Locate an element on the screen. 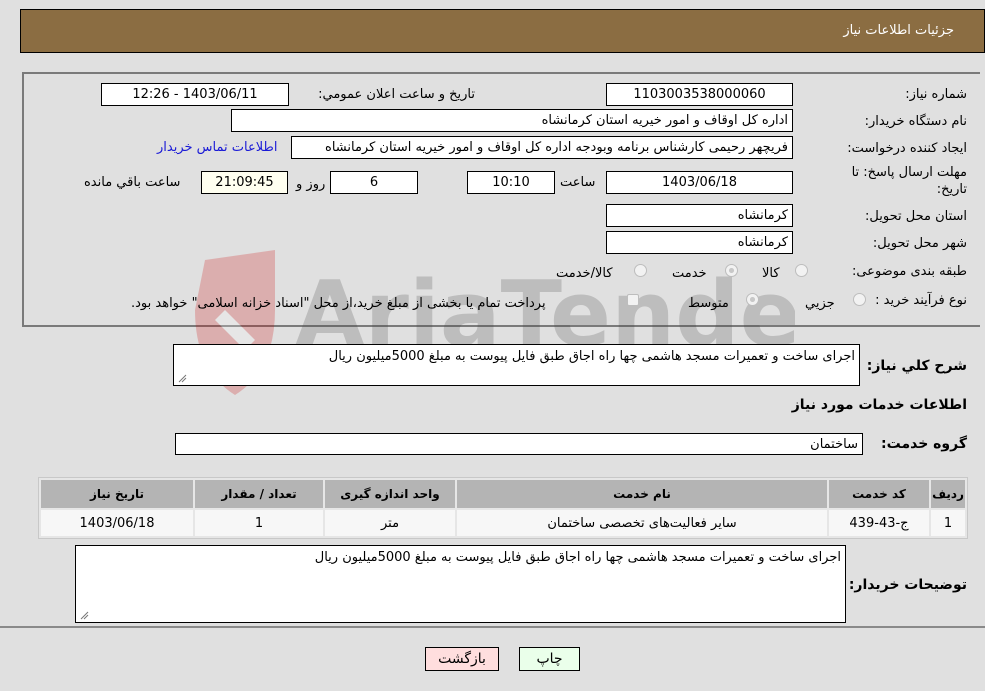 This screenshot has width=985, height=691. col-header-need-date: تاریخ نیاز is located at coordinates (117, 494).